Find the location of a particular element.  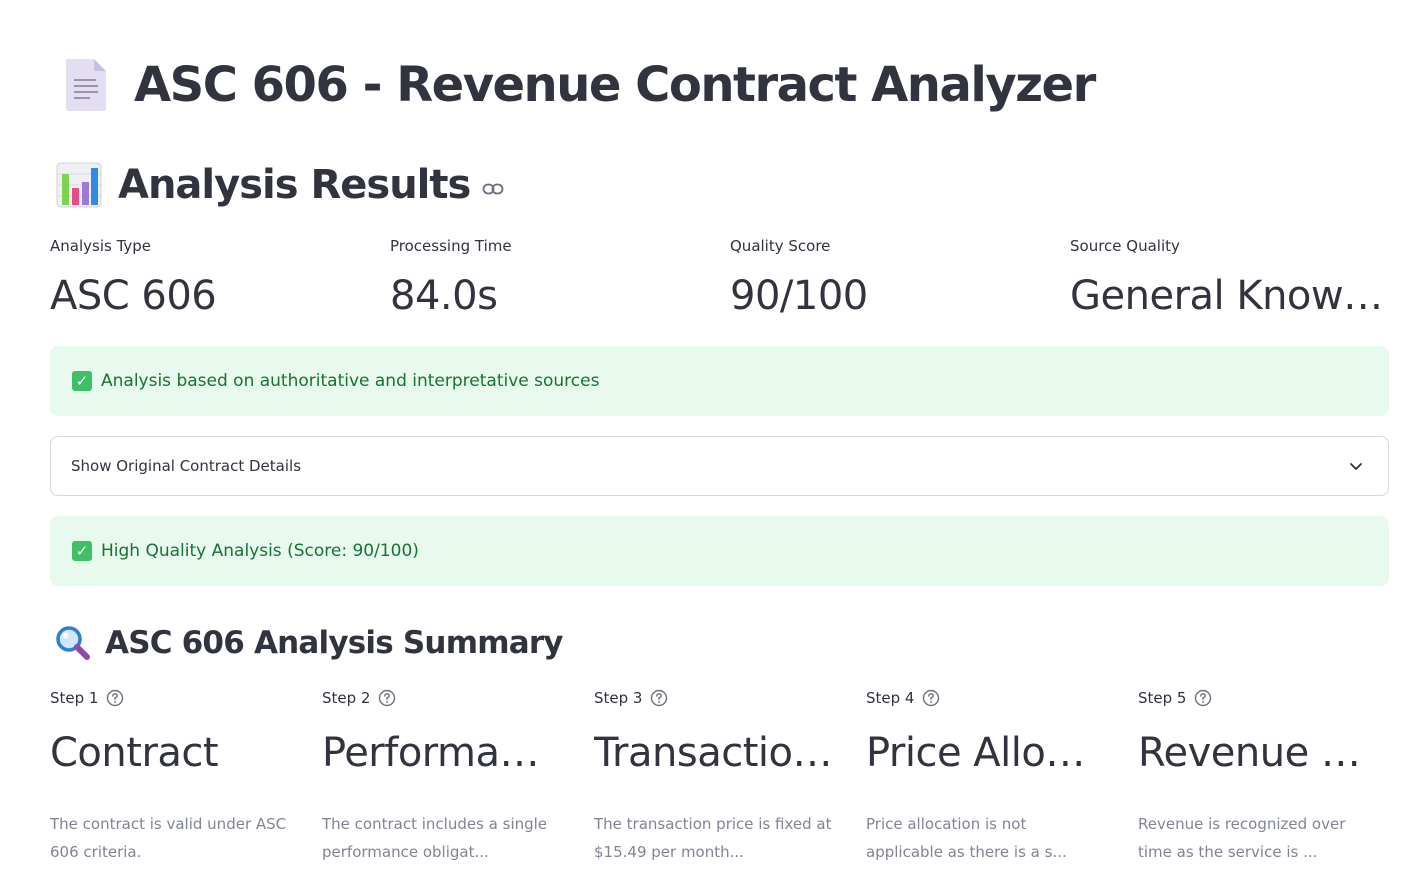

chevron-down-icon is located at coordinates (1356, 466).